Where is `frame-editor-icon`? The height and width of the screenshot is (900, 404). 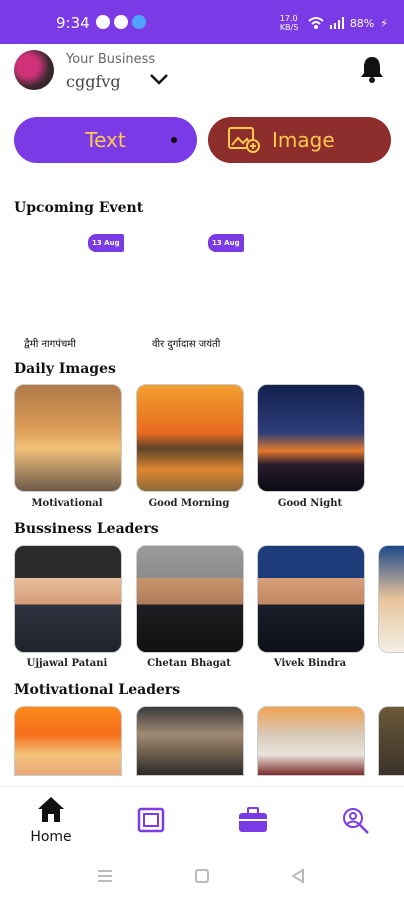 frame-editor-icon is located at coordinates (151, 820).